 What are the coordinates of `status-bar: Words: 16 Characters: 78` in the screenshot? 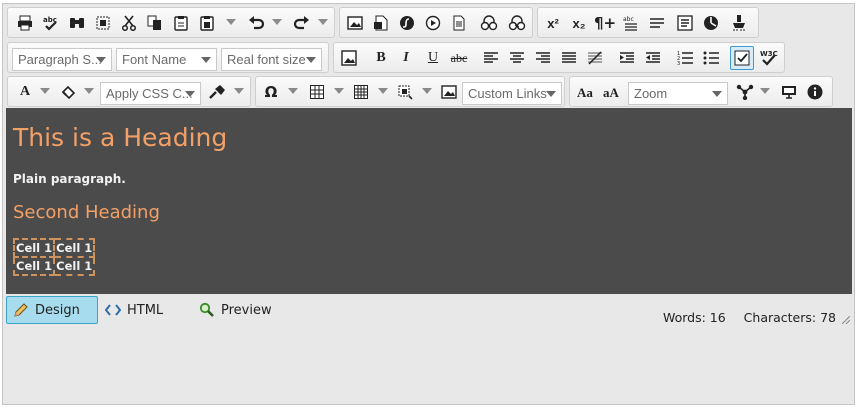 It's located at (749, 317).